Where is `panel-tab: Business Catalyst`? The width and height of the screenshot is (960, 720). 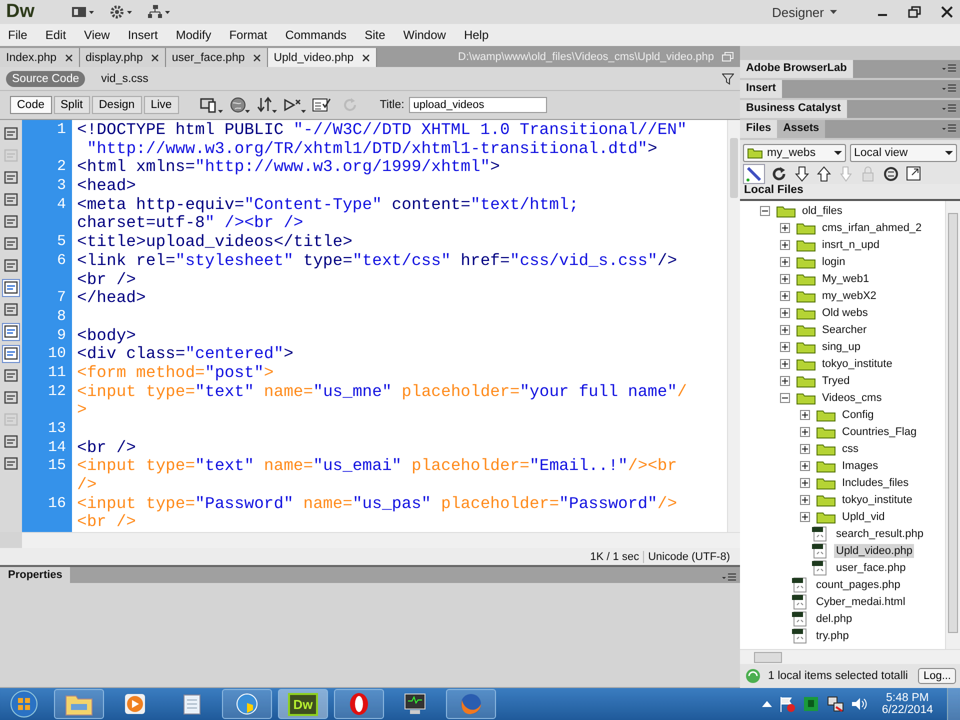 panel-tab: Business Catalyst is located at coordinates (793, 109).